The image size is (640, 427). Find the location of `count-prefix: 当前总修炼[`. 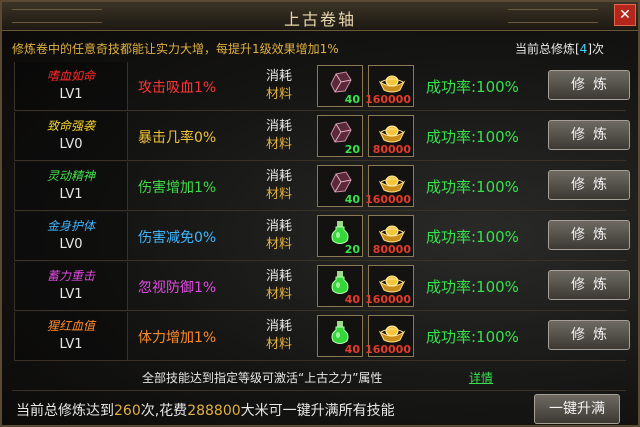

count-prefix: 当前总修炼[ is located at coordinates (547, 49).